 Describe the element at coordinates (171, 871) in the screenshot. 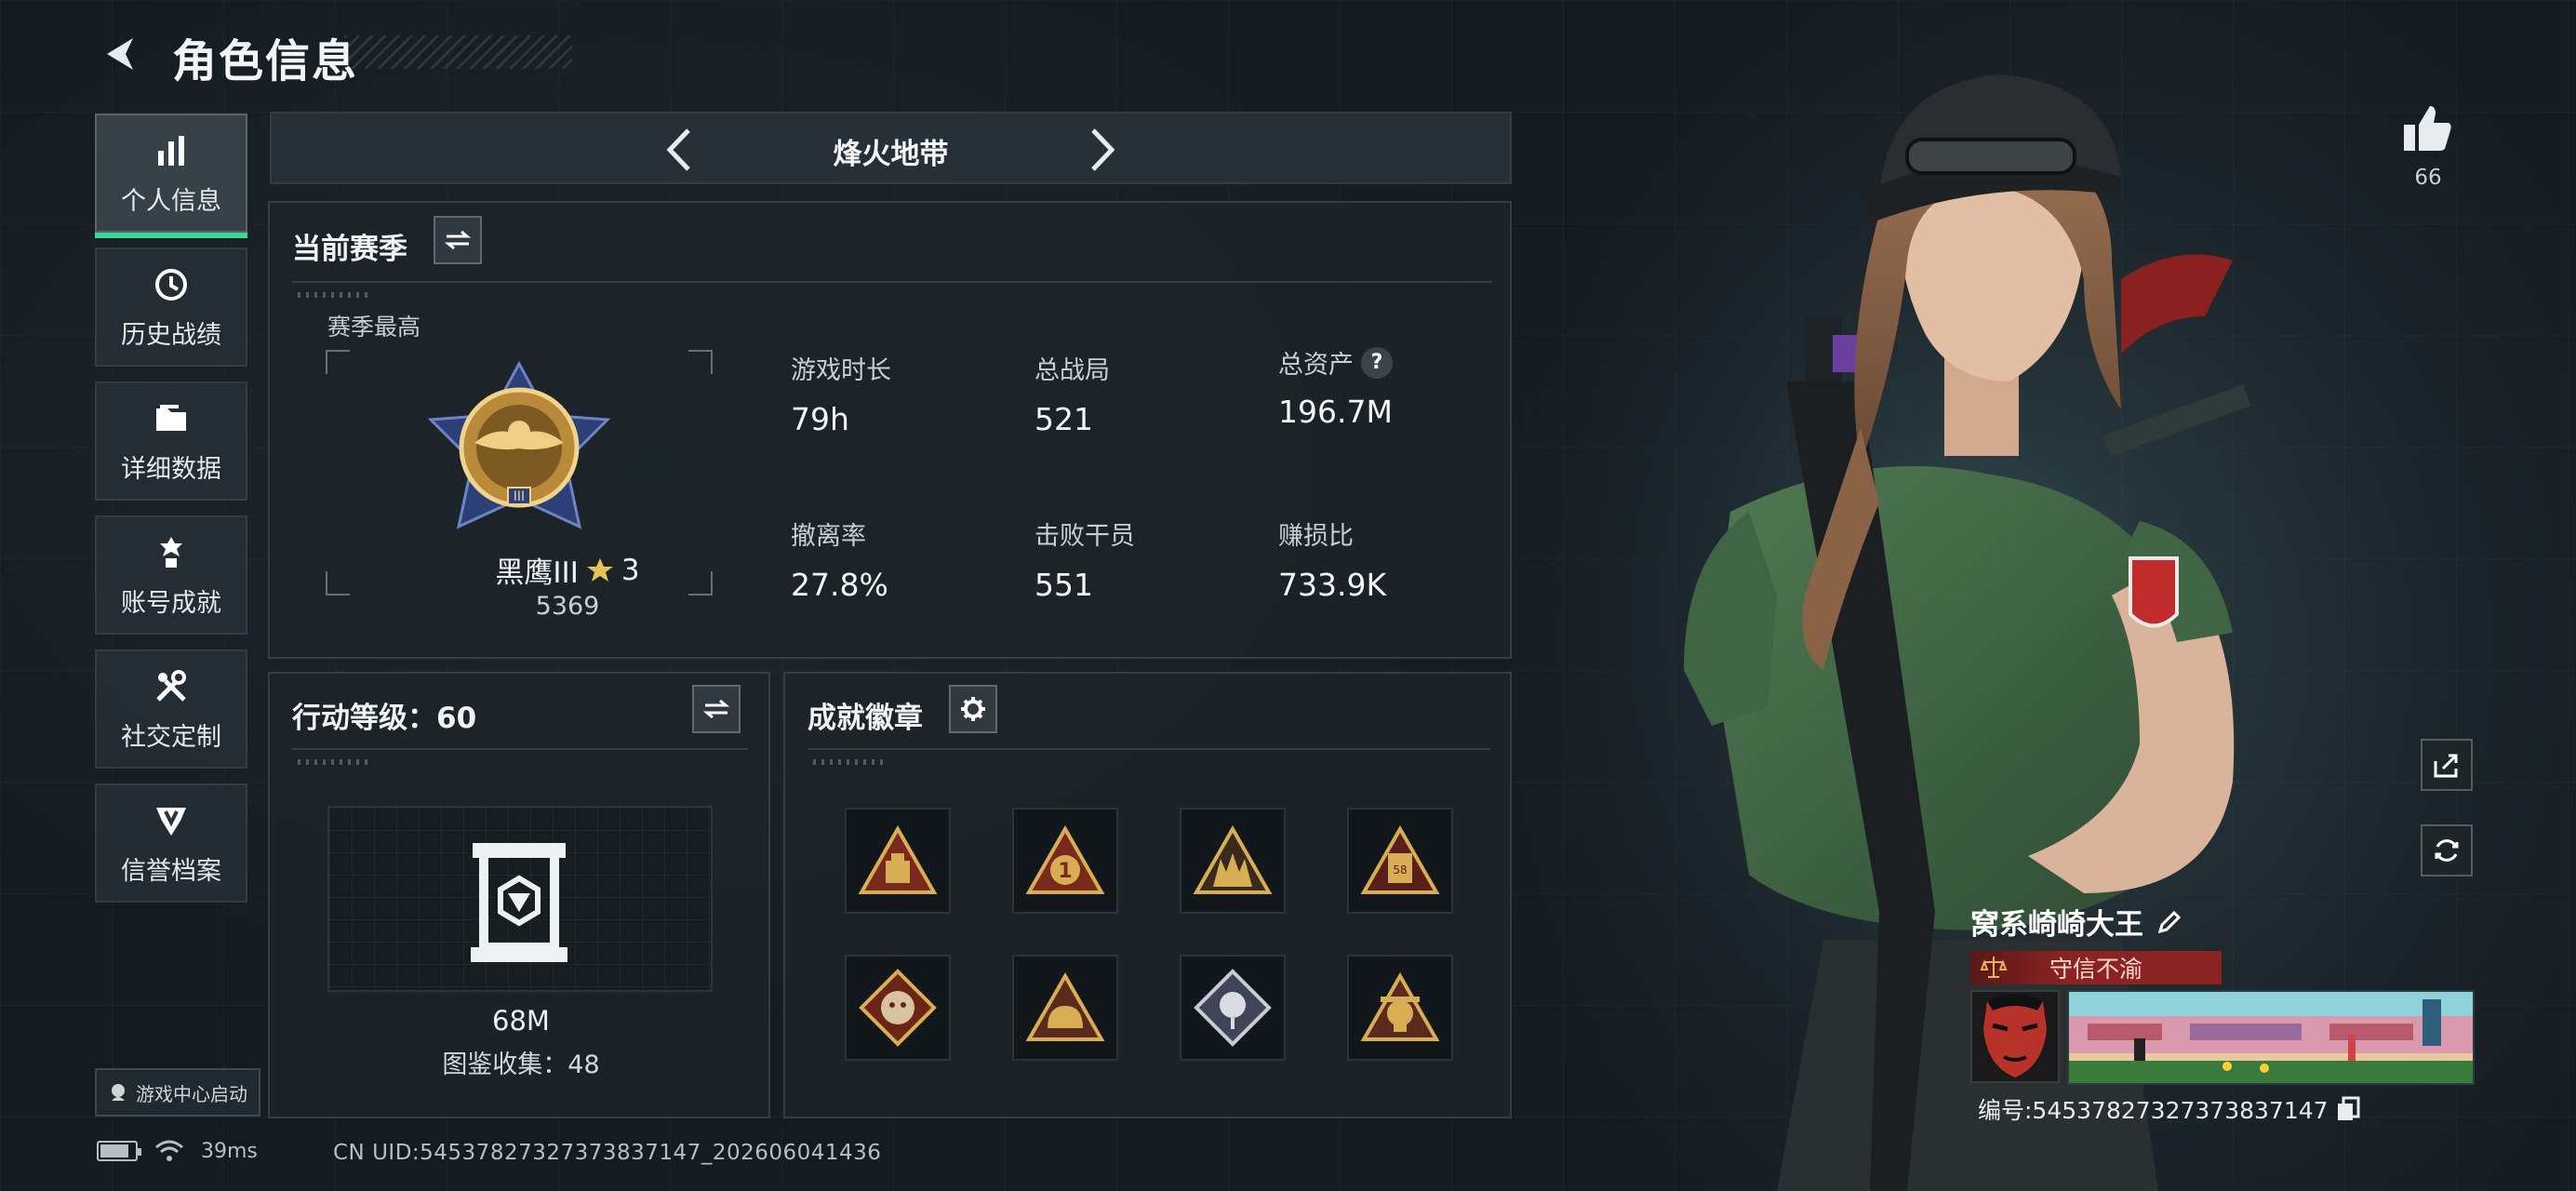

I see `sidebar-item-label: 信誉档案` at that location.